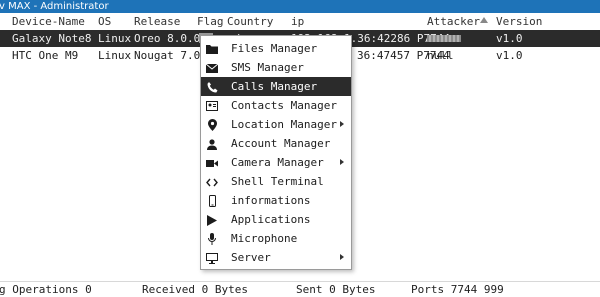  I want to click on status-ports: Ports 7744 999, so click(457, 289).